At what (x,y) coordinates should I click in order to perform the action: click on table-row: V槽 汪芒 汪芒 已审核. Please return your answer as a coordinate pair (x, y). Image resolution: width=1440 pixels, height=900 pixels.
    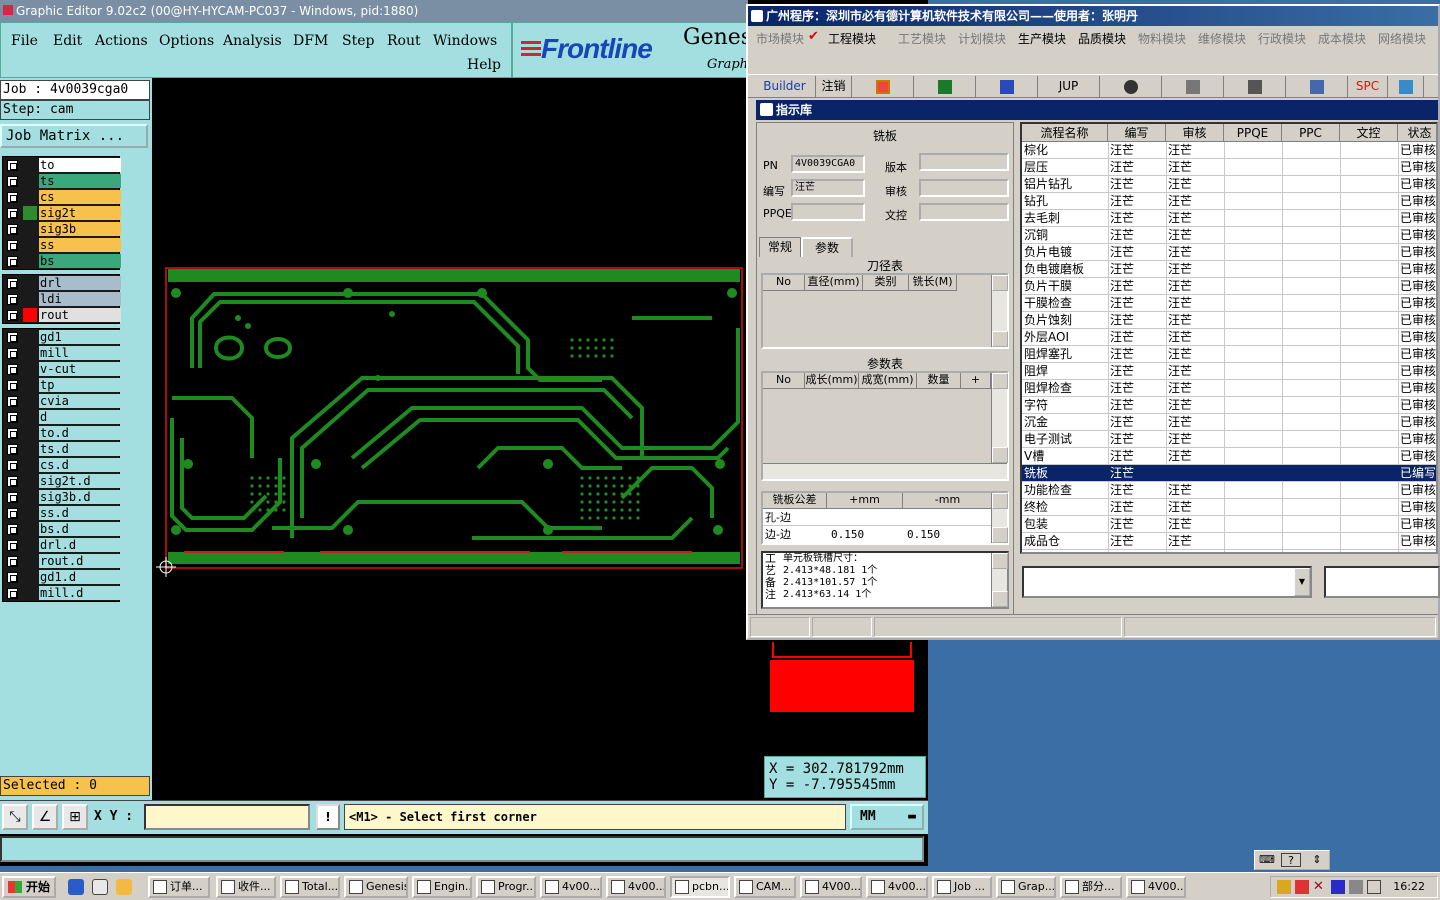
    Looking at the image, I should click on (1229, 456).